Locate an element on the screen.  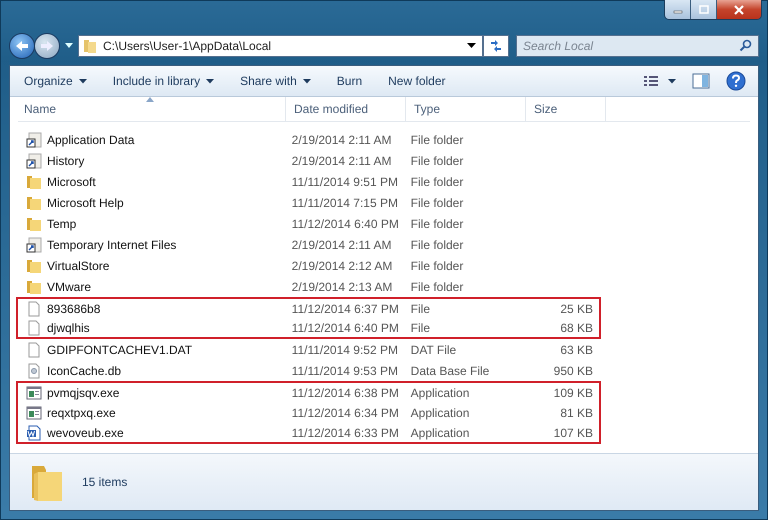
toolbar-button: Include in library is located at coordinates (163, 81).